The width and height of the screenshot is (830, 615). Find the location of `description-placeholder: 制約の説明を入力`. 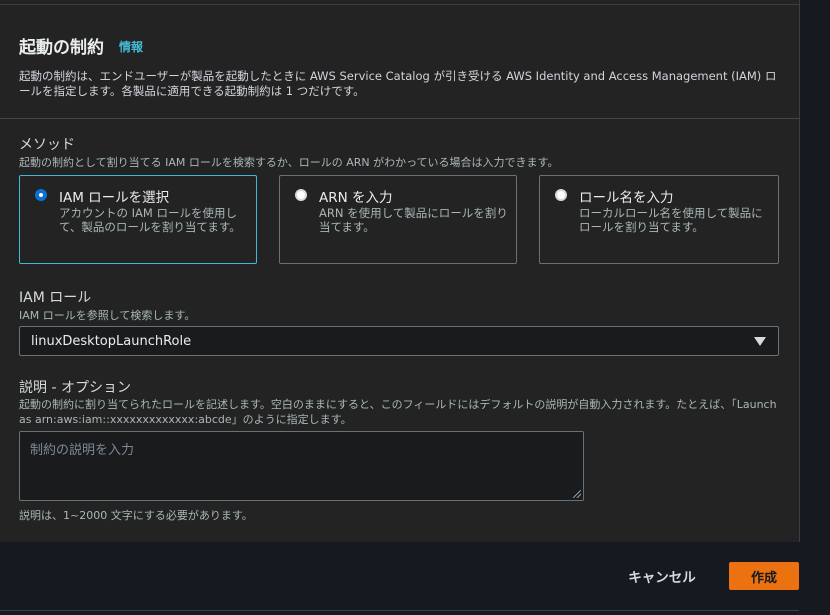

description-placeholder: 制約の説明を入力 is located at coordinates (82, 450).